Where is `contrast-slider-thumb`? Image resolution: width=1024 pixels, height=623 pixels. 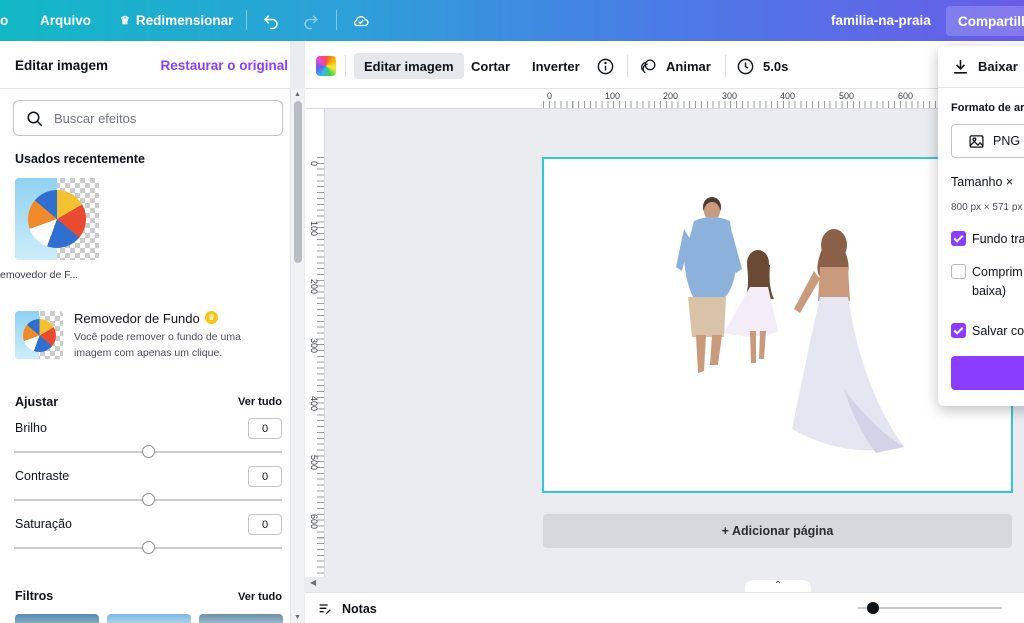 contrast-slider-thumb is located at coordinates (148, 499).